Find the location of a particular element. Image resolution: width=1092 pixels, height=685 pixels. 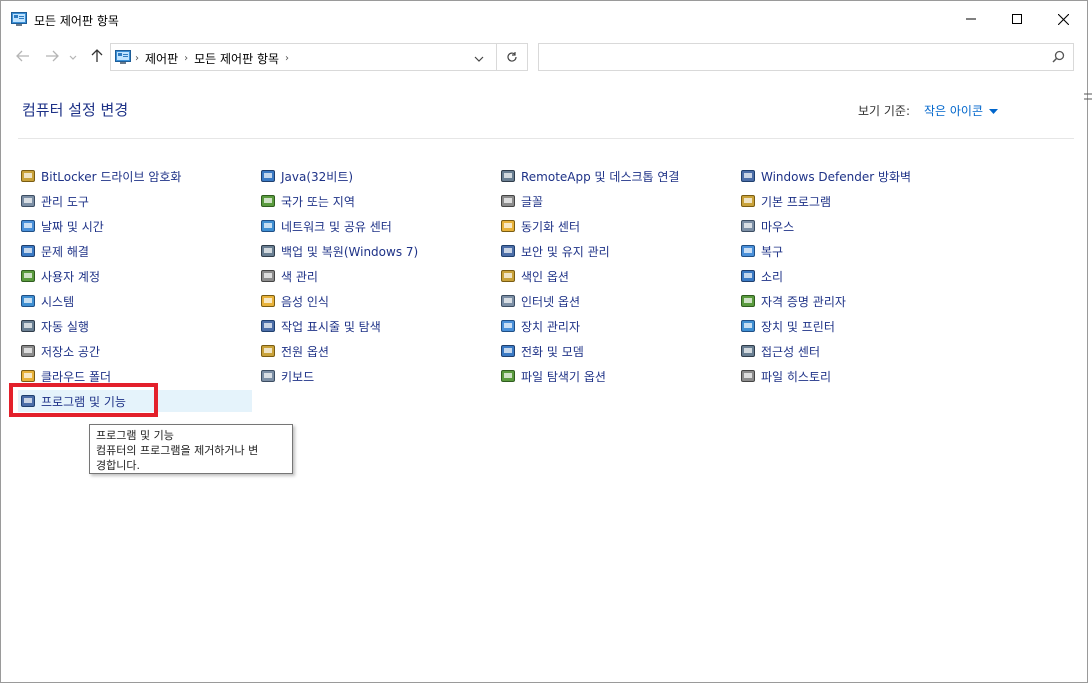

up-arrow-icon is located at coordinates (97, 57).